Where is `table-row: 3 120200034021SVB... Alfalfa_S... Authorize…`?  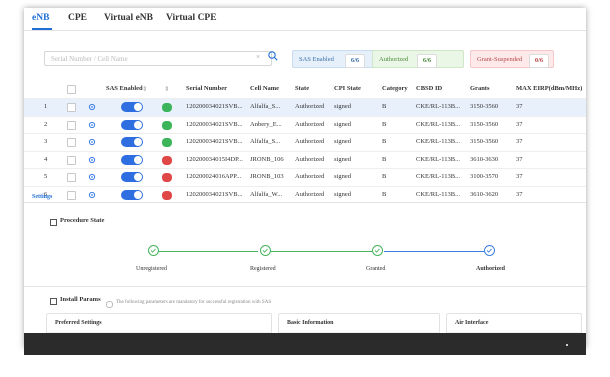 table-row: 3 120200034021SVB... Alfalfa_S... Authorize… is located at coordinates (305, 142).